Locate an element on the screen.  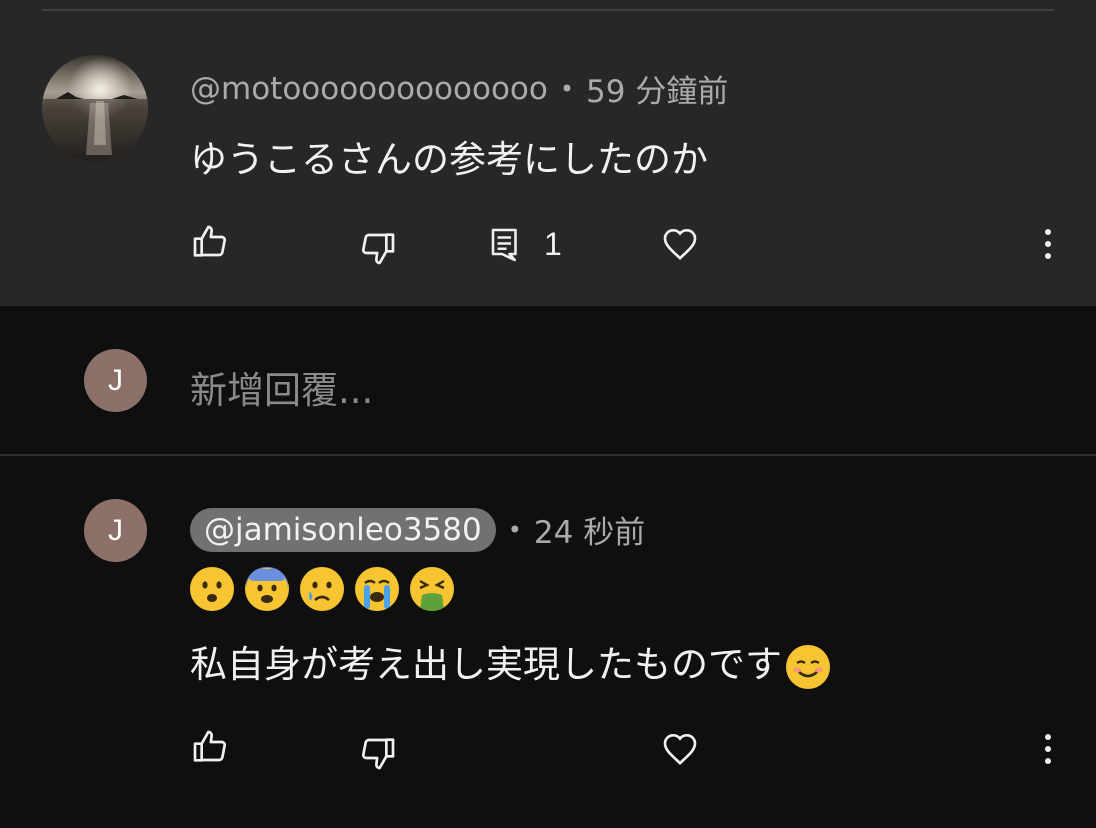
vomiting-face-emoji is located at coordinates (432, 589).